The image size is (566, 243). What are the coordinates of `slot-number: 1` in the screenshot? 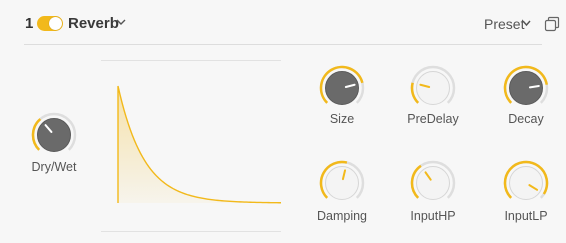 It's located at (29, 23).